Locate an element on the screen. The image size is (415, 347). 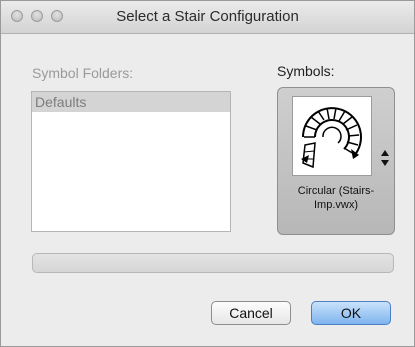
window-title: Select a Stair Configuration is located at coordinates (207, 16).